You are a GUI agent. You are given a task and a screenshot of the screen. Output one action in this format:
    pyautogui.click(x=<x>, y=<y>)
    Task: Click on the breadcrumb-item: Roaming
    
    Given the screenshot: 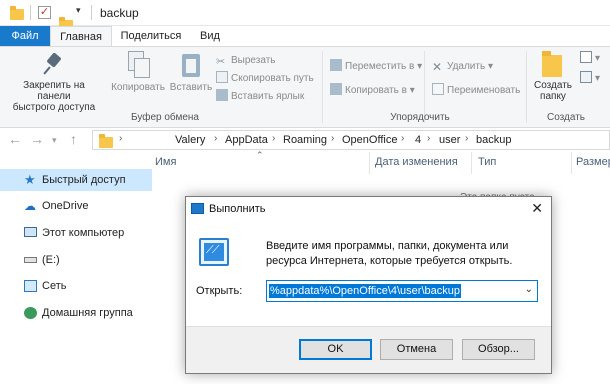 What is the action you would take?
    pyautogui.click(x=305, y=140)
    